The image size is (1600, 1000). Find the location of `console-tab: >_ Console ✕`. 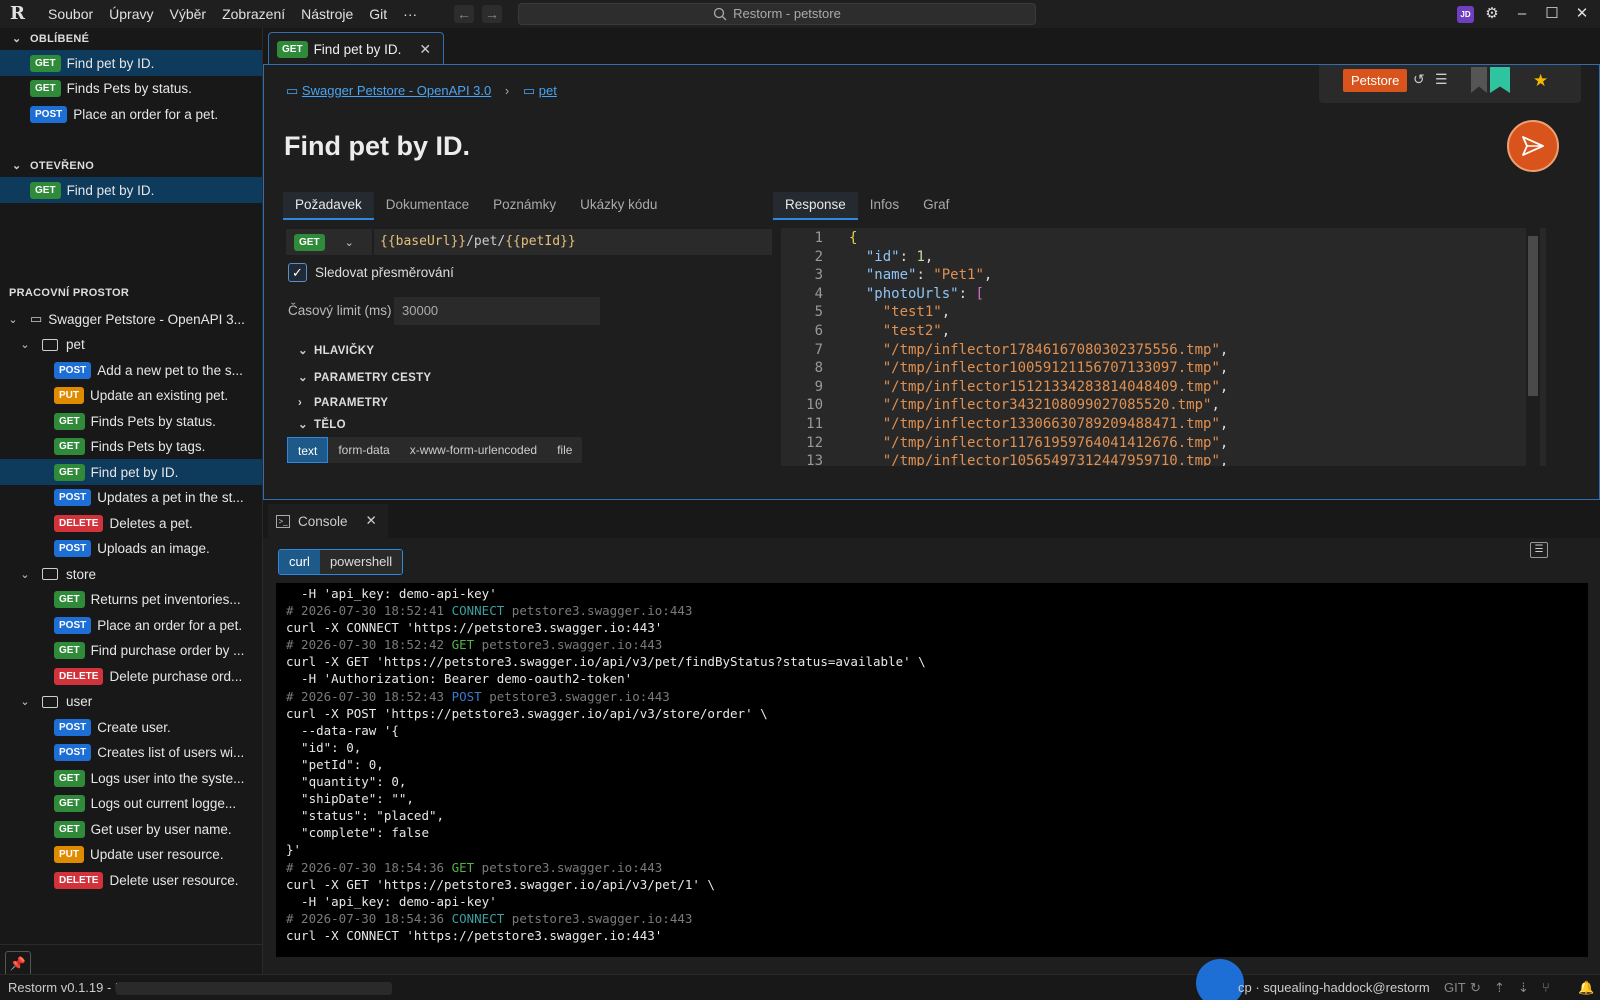

console-tab: >_ Console ✕ is located at coordinates (328, 521).